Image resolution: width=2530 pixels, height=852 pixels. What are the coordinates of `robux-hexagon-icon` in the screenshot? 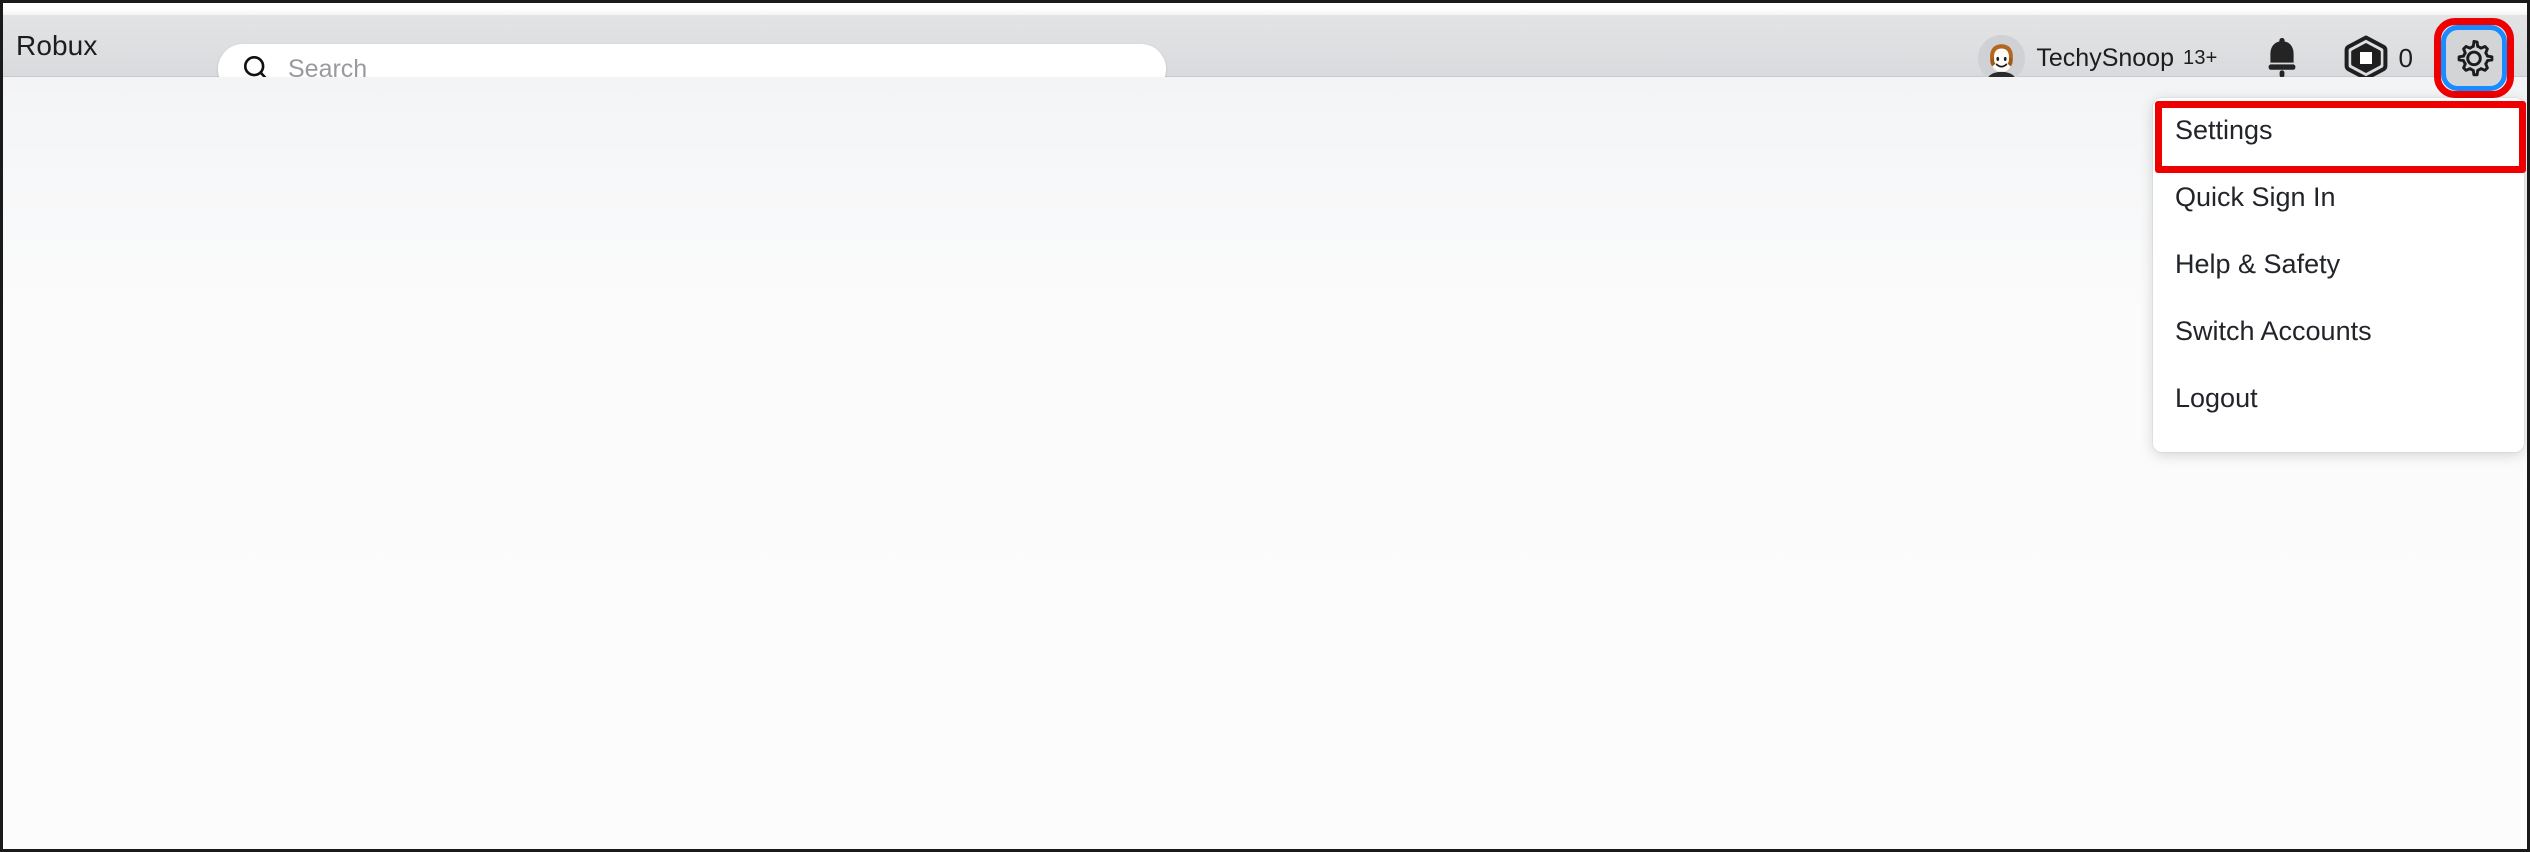 It's located at (2365, 58).